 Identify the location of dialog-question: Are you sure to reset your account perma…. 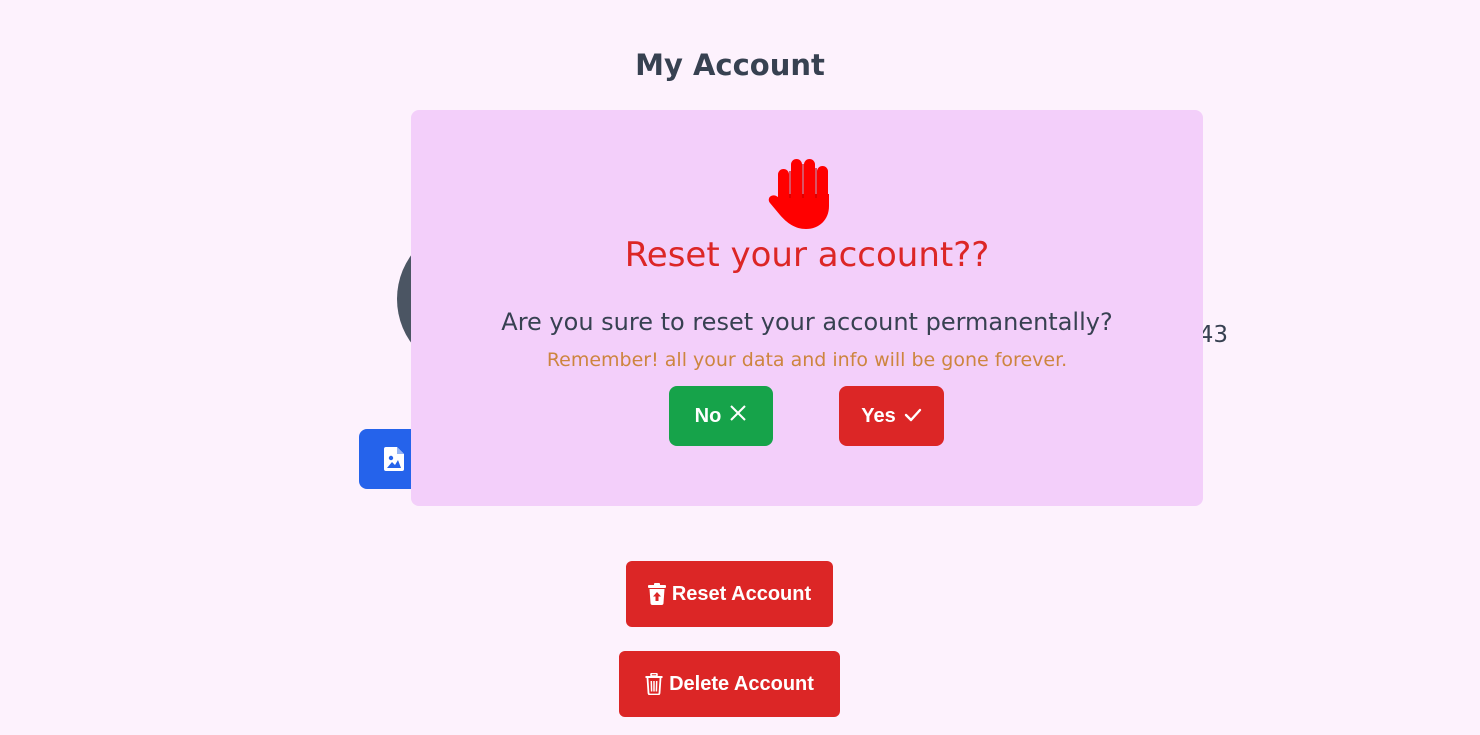
(807, 322).